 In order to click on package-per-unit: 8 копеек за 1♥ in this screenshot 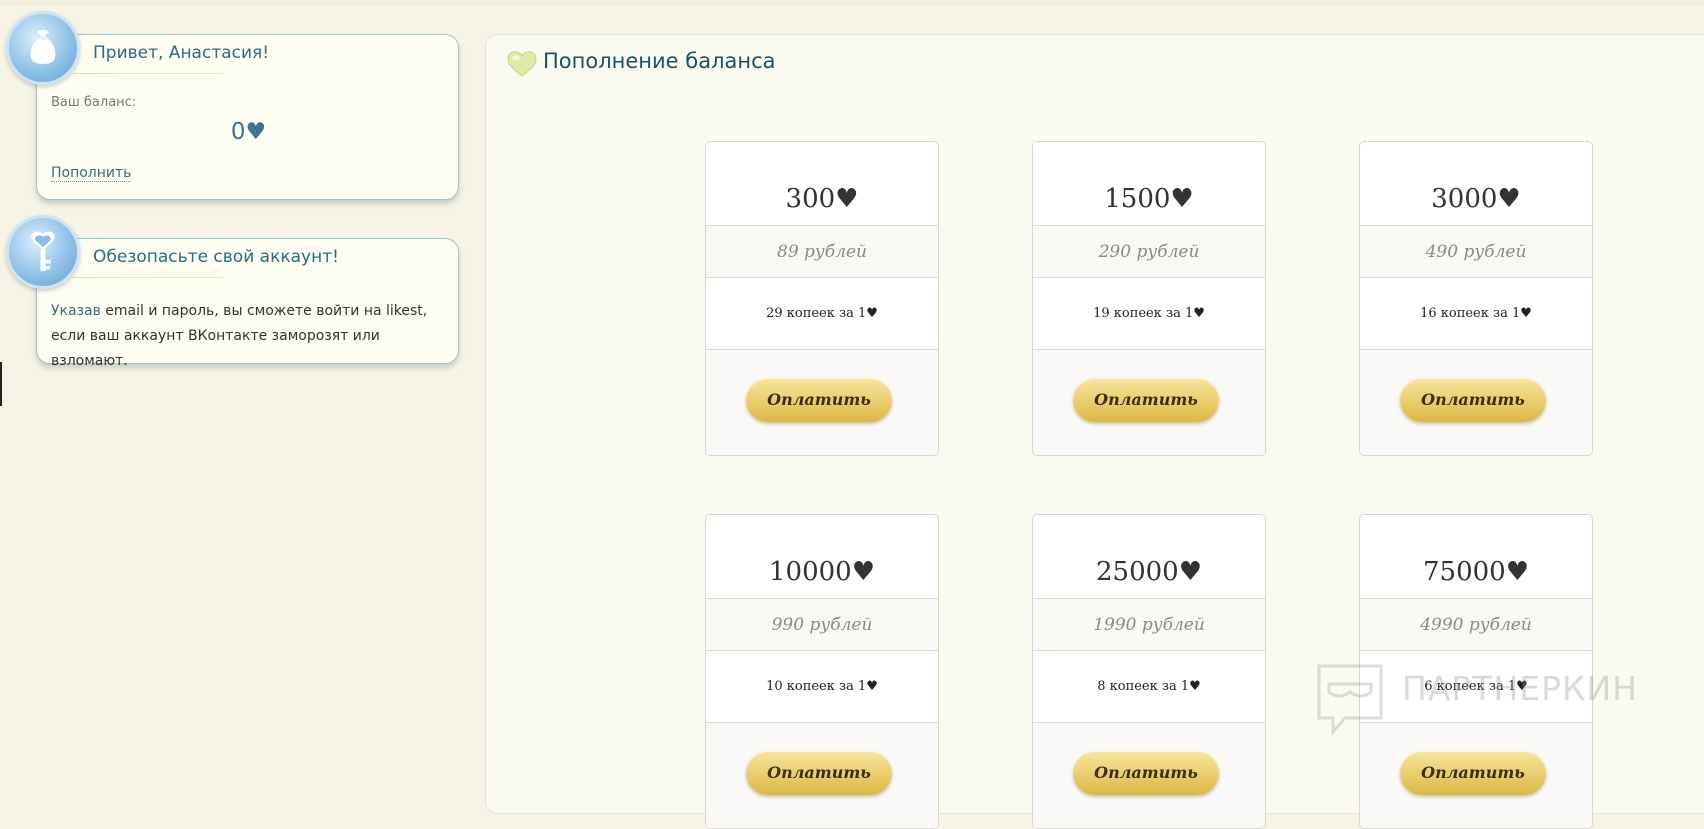, I will do `click(1149, 687)`.